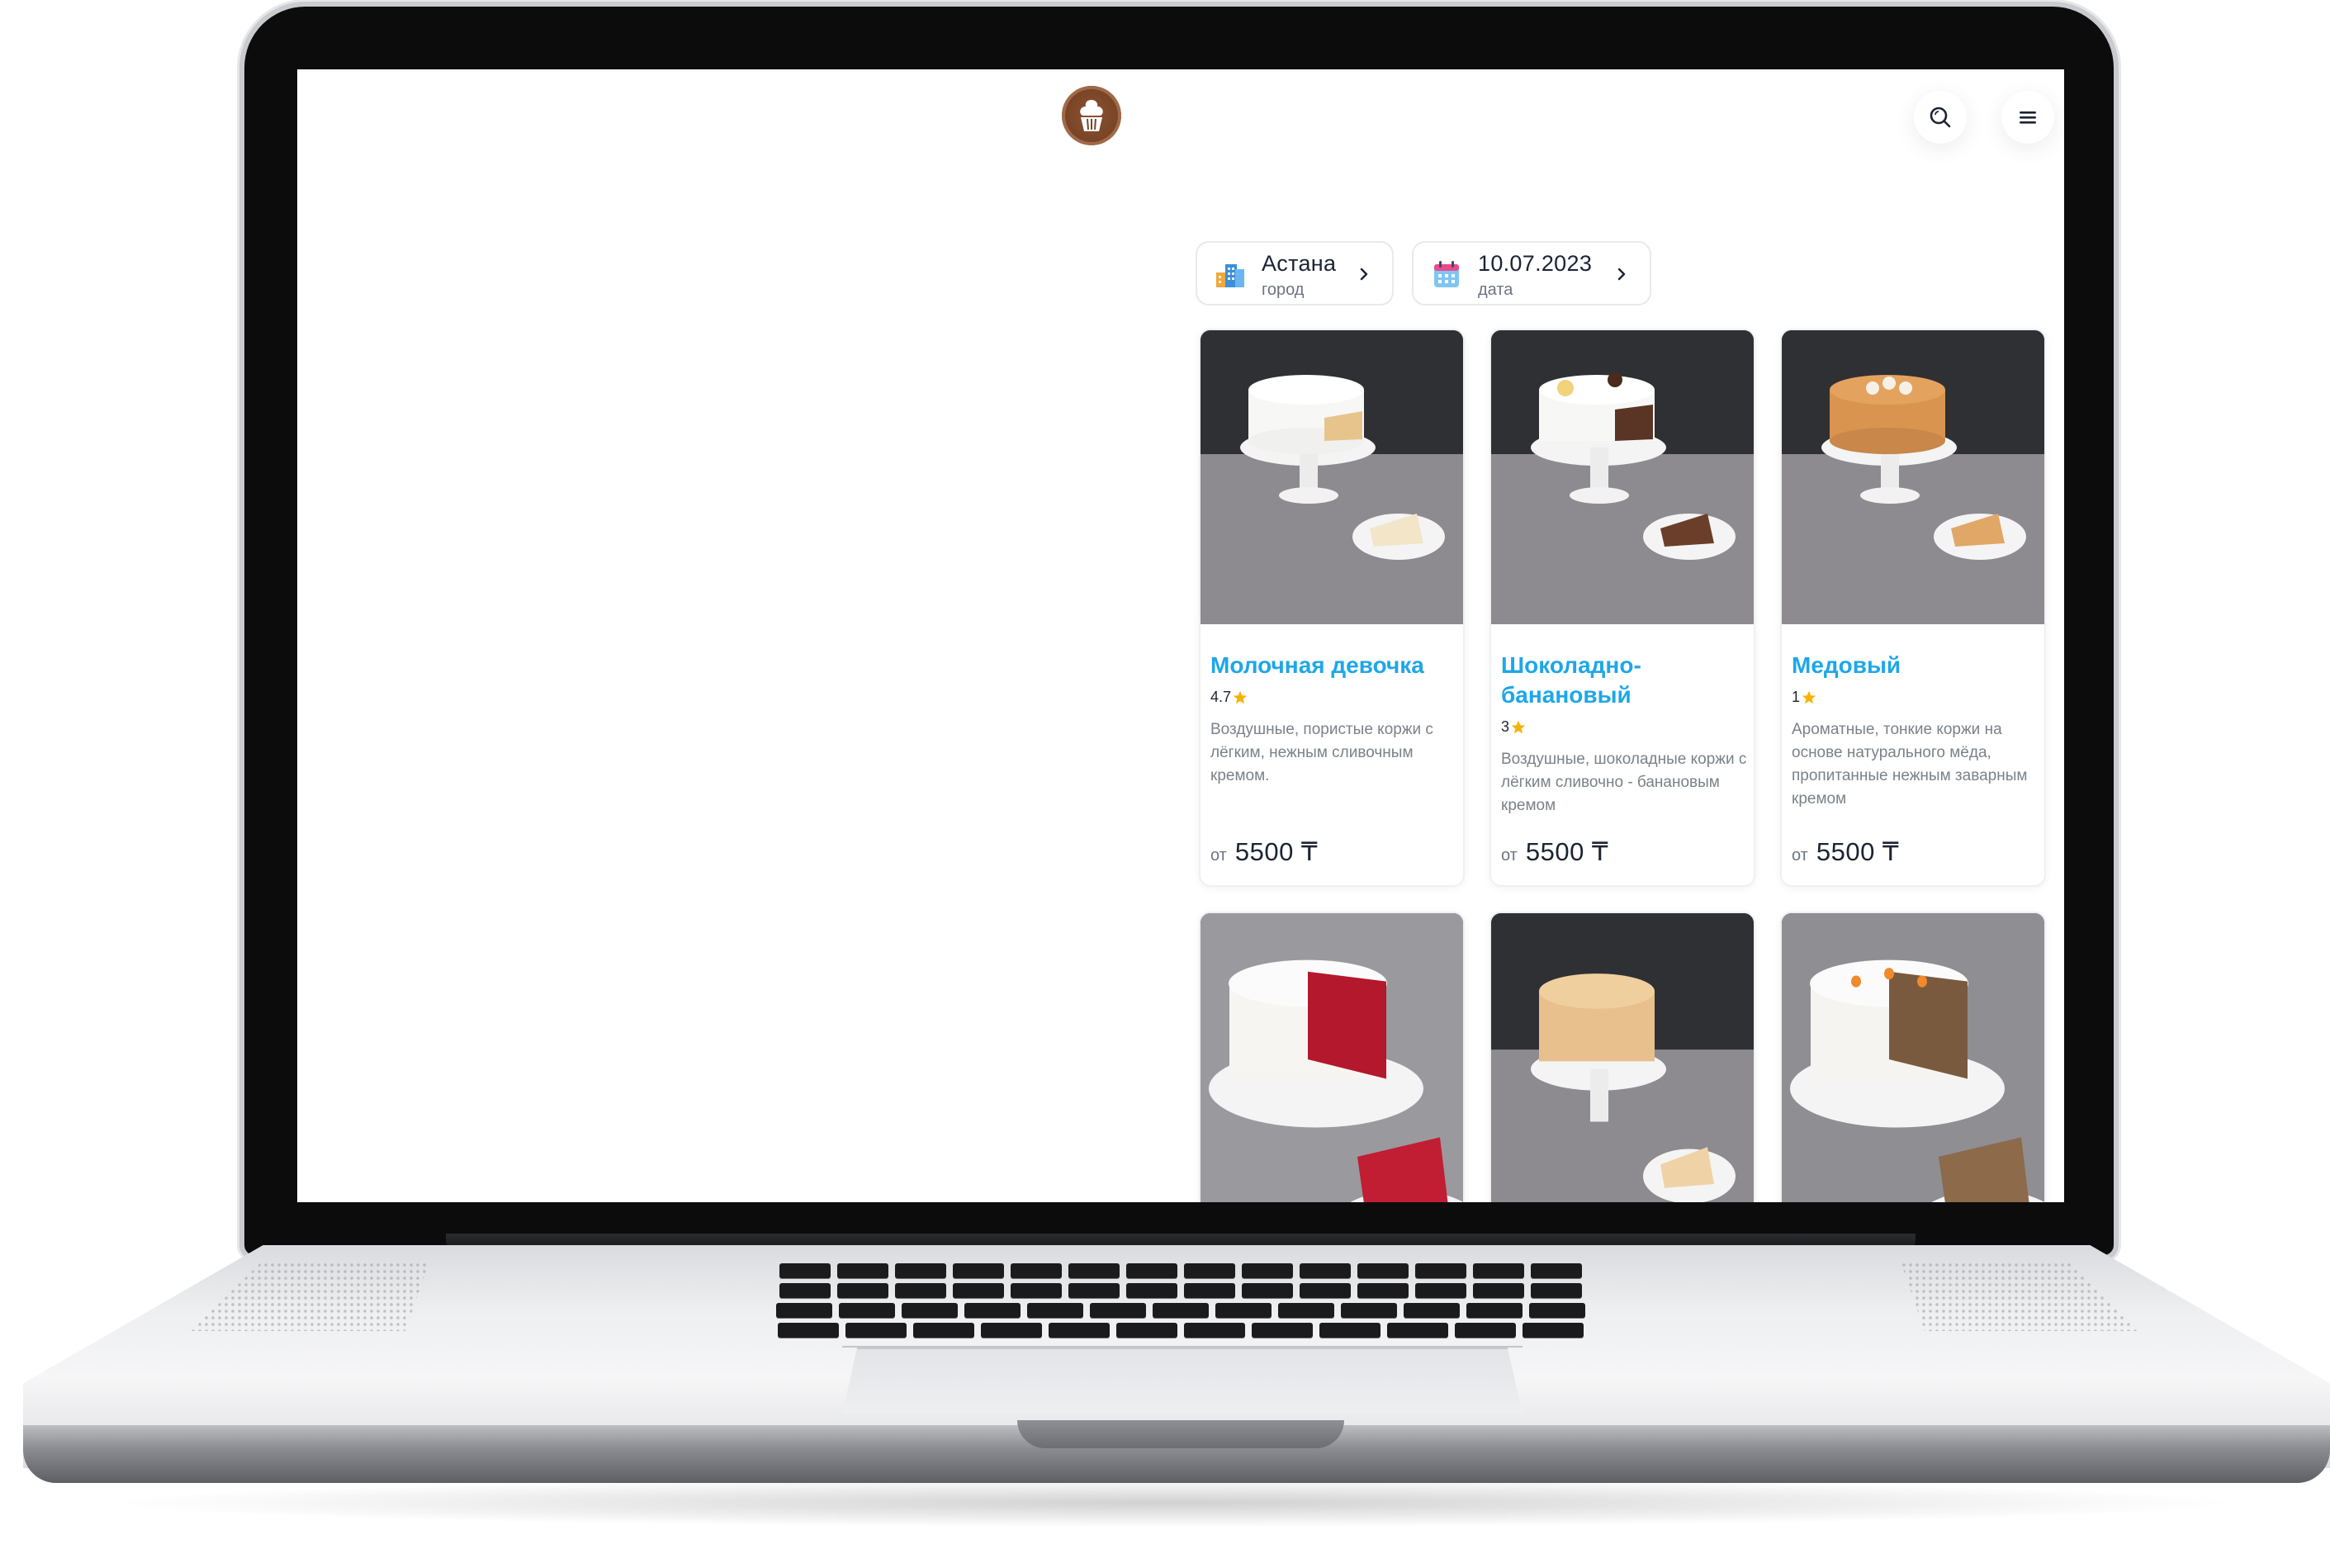  Describe the element at coordinates (1182, 1381) in the screenshot. I see `trackpad` at that location.